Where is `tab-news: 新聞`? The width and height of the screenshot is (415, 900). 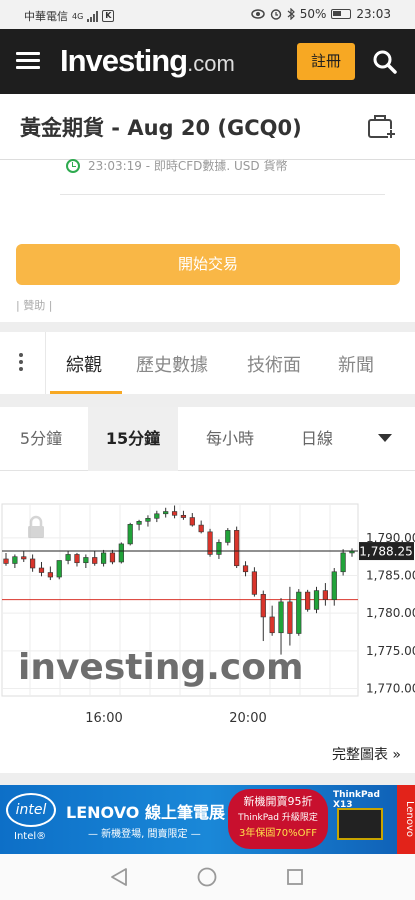
tab-news: 新聞 is located at coordinates (356, 364).